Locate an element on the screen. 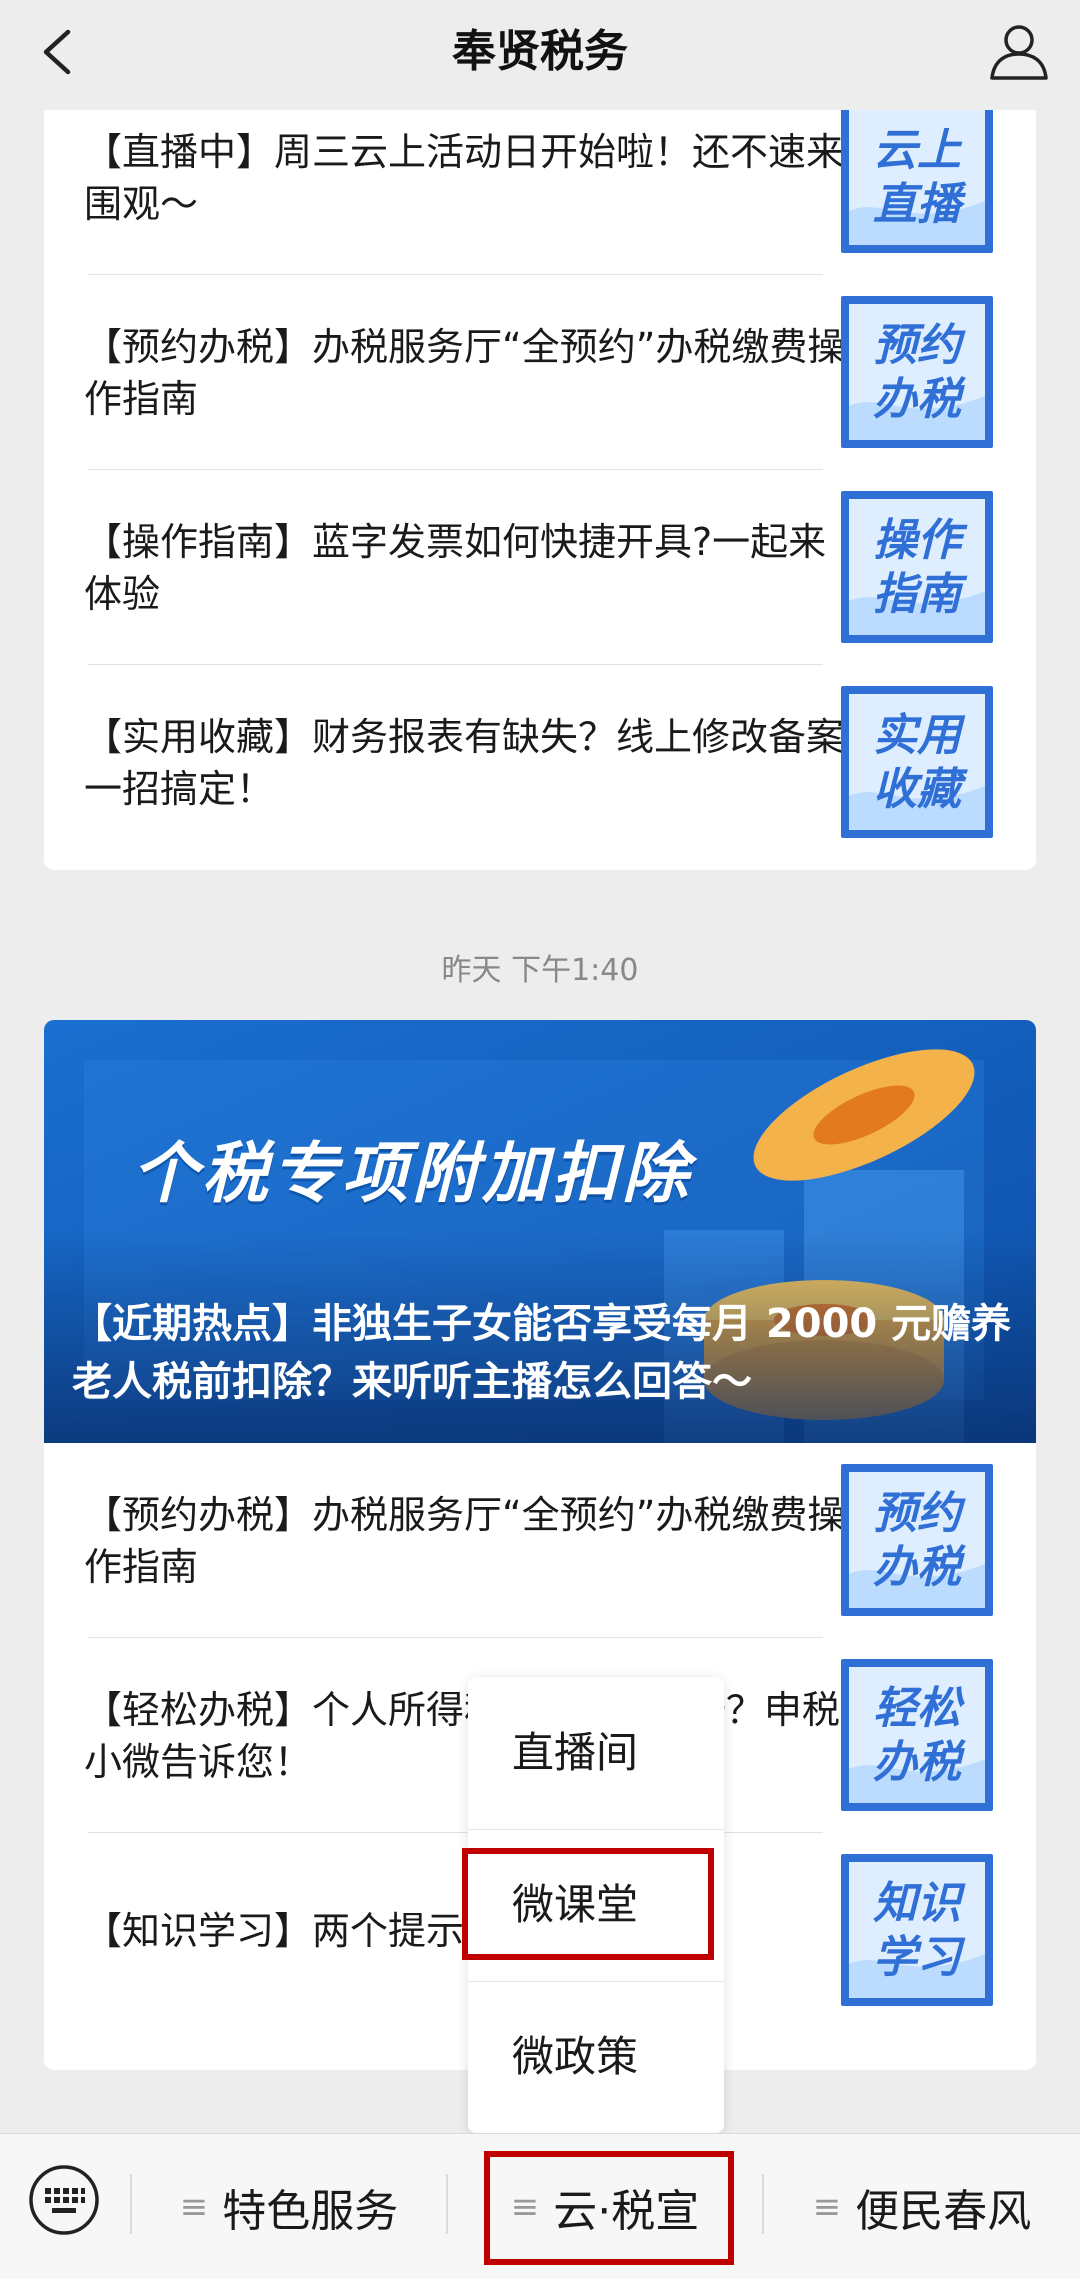 Image resolution: width=1080 pixels, height=2279 pixels. article-thumbnail: 实用 收藏 is located at coordinates (917, 762).